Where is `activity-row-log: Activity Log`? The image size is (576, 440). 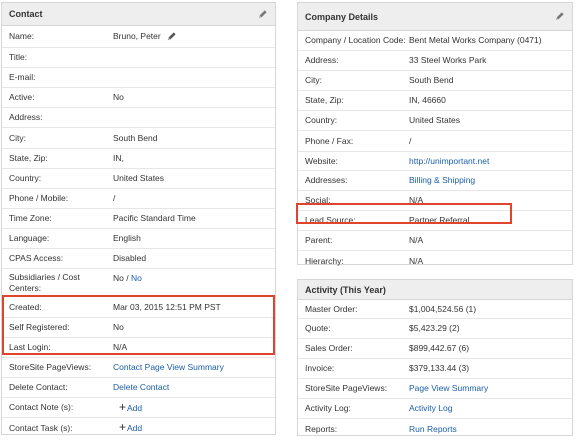 activity-row-log: Activity Log is located at coordinates (435, 409).